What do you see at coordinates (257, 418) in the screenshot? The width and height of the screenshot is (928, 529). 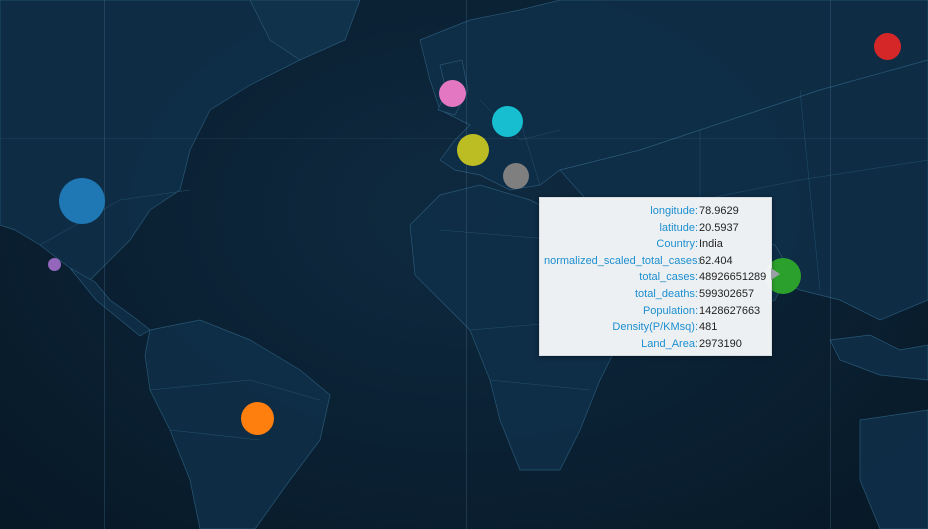 I see `bubble-brazil` at bounding box center [257, 418].